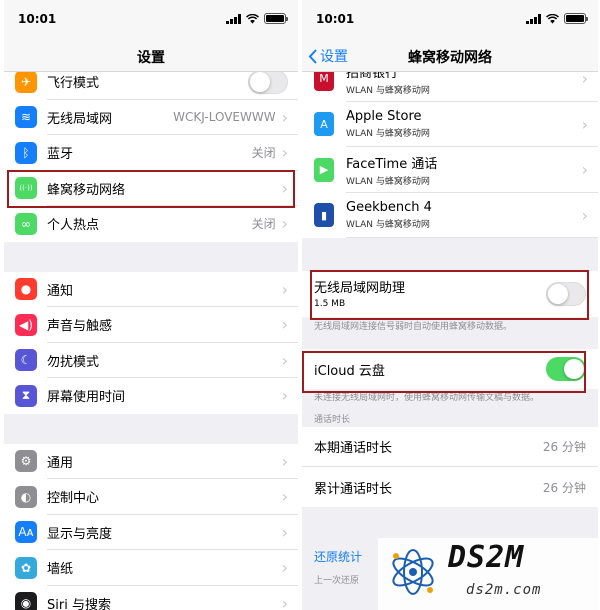 This screenshot has width=600, height=610. I want to click on settings-row-value: 关闭, so click(263, 224).